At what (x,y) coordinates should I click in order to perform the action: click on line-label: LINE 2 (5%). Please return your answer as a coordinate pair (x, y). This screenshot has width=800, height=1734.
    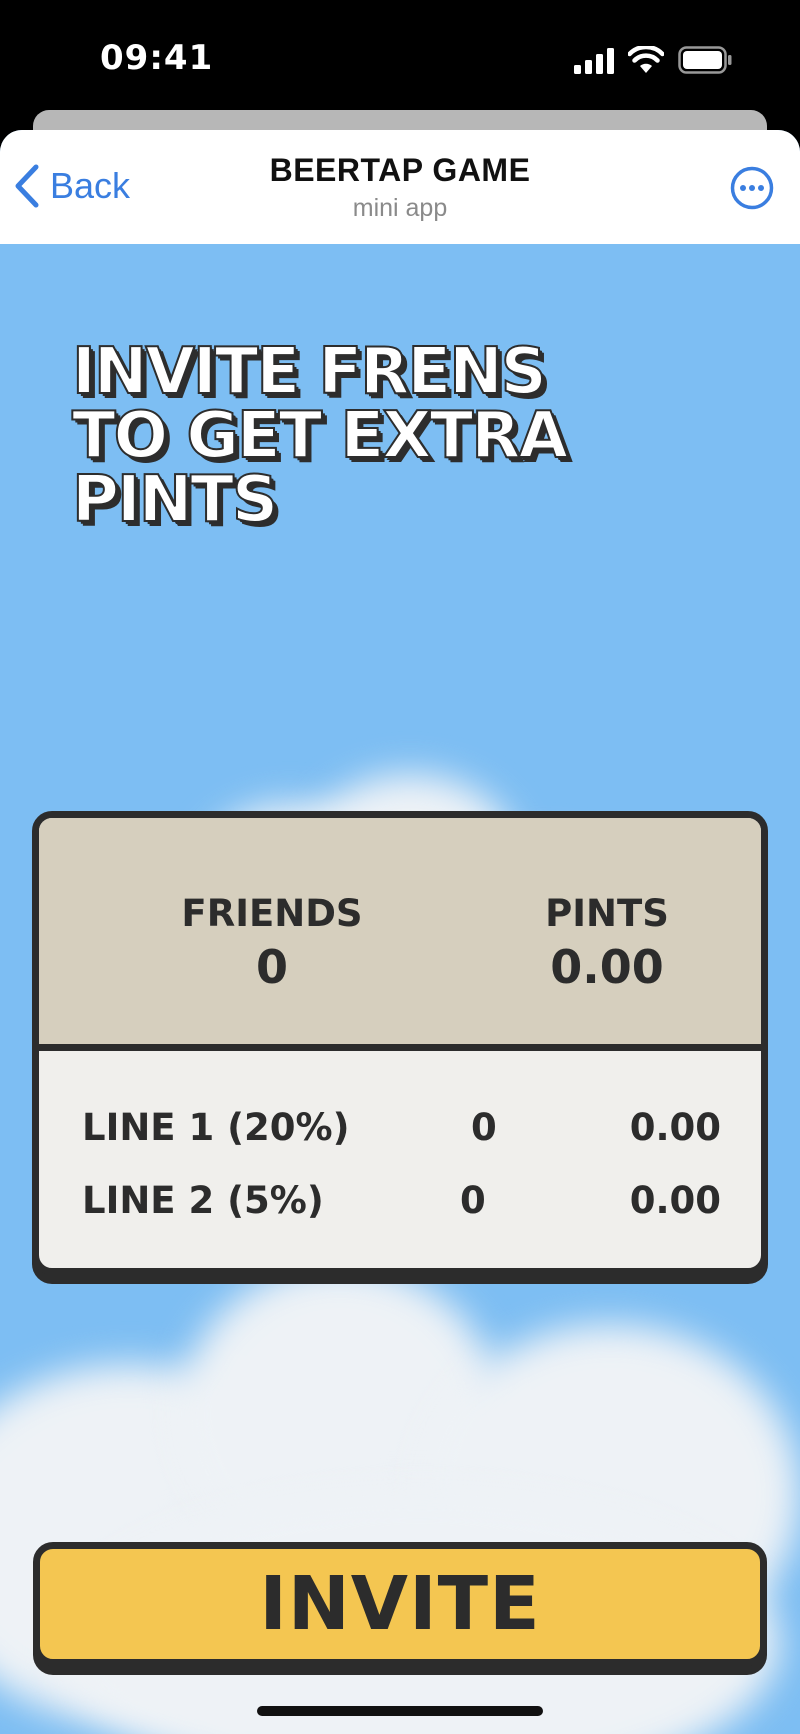
    Looking at the image, I should click on (203, 1200).